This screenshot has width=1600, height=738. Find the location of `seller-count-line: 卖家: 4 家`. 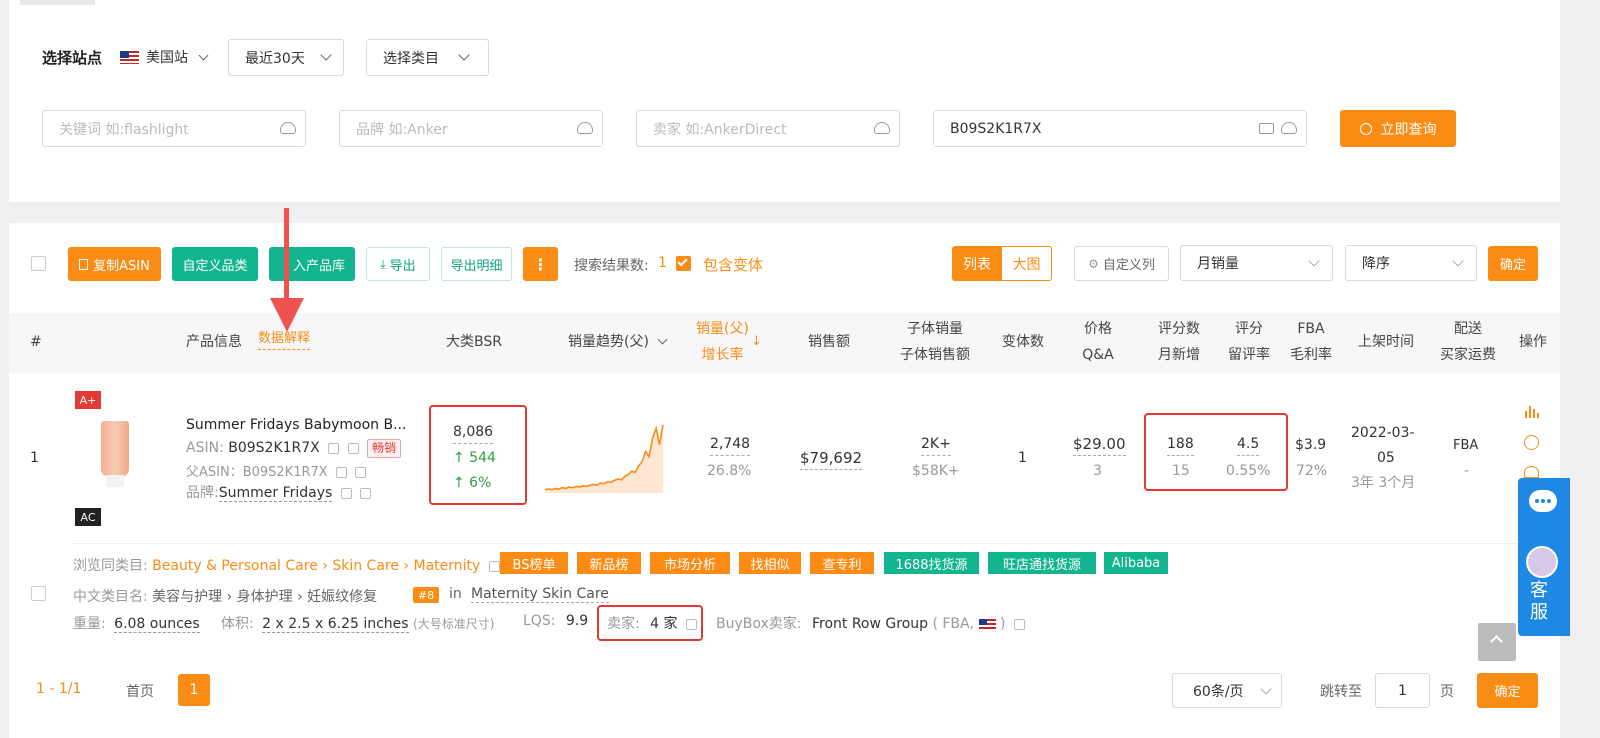

seller-count-line: 卖家: 4 家 is located at coordinates (652, 623).